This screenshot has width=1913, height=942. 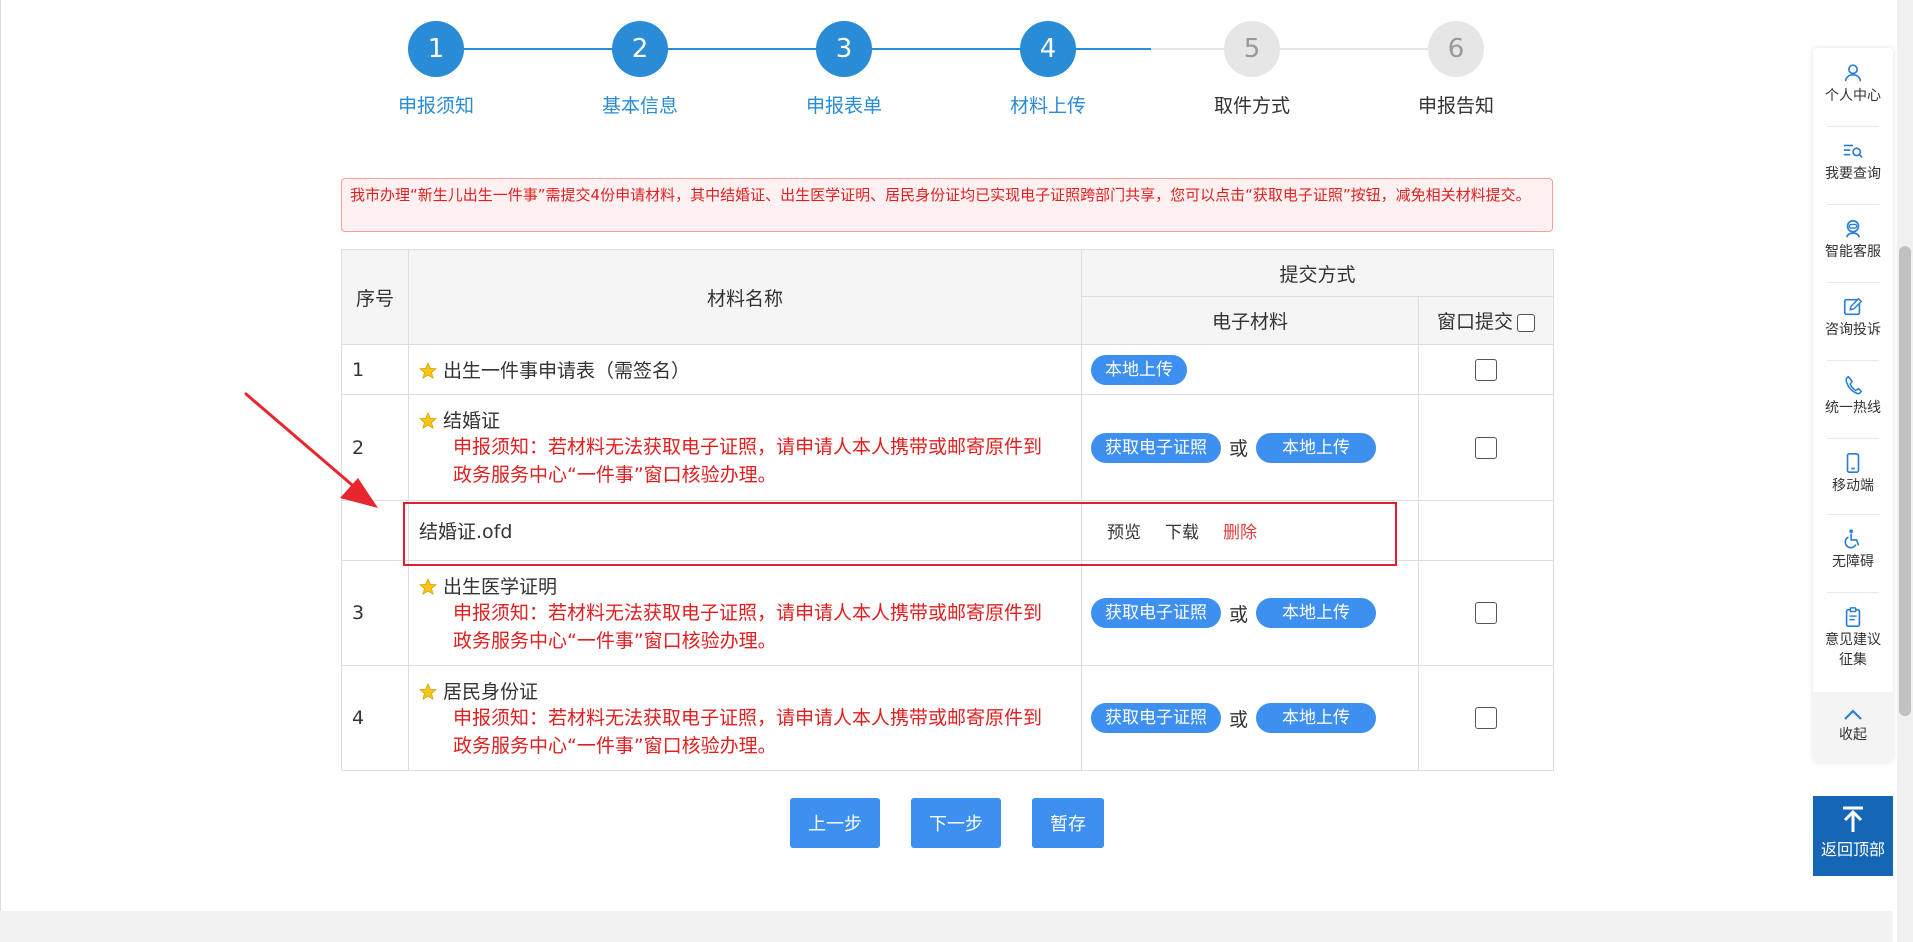 What do you see at coordinates (1853, 240) in the screenshot?
I see `sidebar-item-smart-service: 智能客服` at bounding box center [1853, 240].